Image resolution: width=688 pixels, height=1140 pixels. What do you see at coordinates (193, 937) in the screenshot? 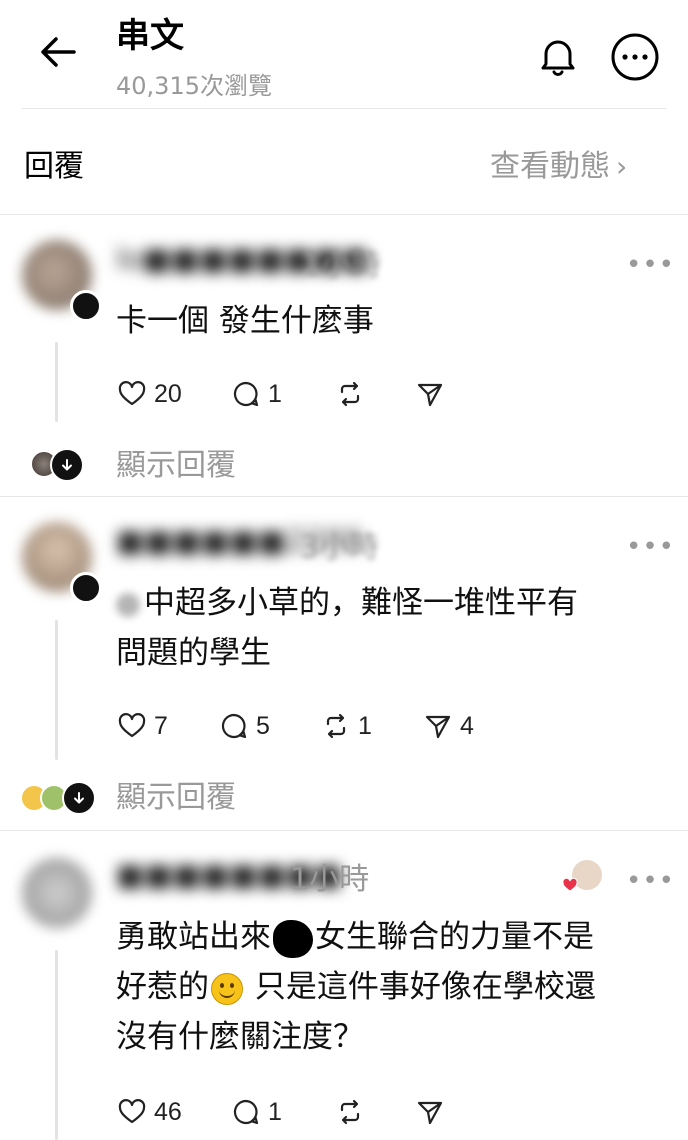
I see `comment-text-part: 勇敢站出來` at bounding box center [193, 937].